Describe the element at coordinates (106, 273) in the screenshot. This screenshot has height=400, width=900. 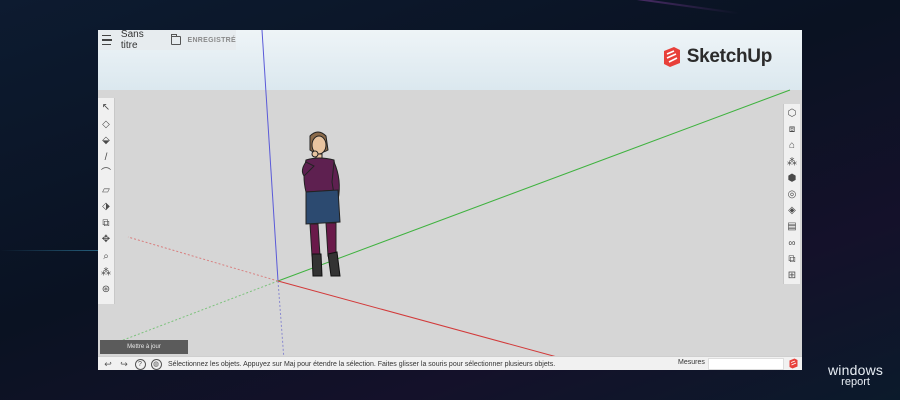
I see `footprints-icon: ⁂` at that location.